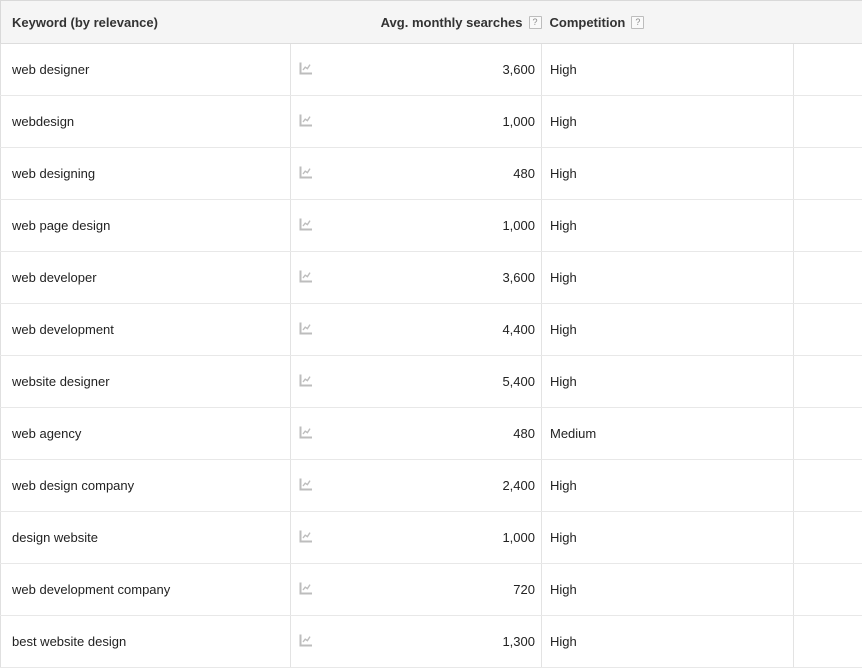  Describe the element at coordinates (145, 69) in the screenshot. I see `cell-keyword: web designer` at that location.